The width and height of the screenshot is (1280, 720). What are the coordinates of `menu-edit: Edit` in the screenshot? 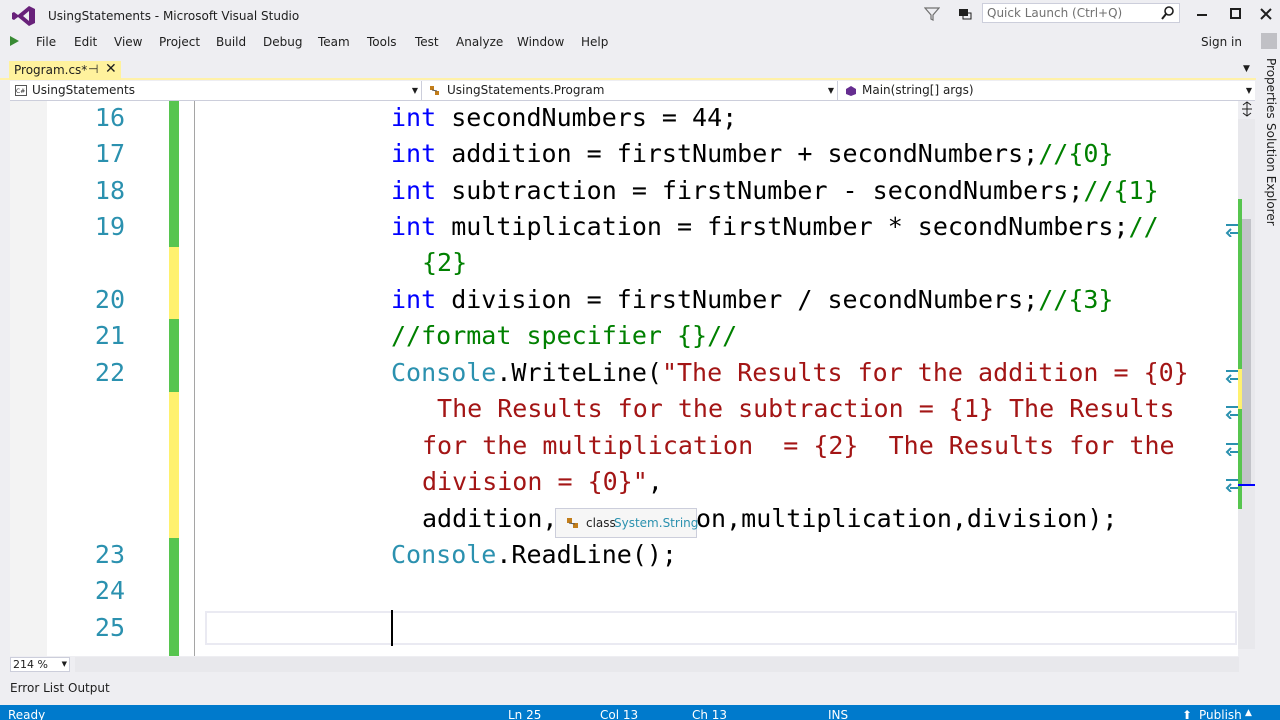 It's located at (85, 42).